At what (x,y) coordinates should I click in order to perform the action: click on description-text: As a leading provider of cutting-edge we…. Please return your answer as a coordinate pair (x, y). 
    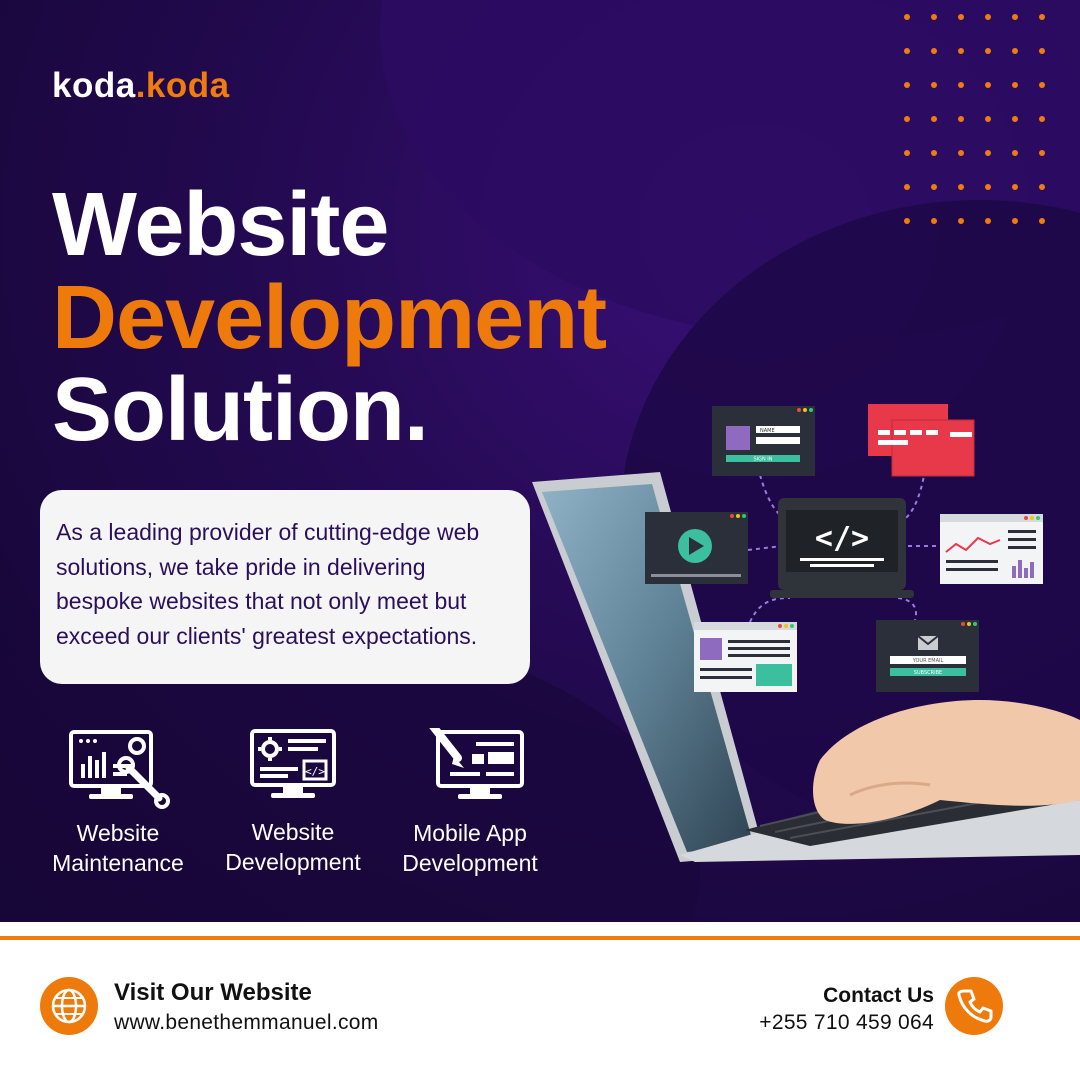
    Looking at the image, I should click on (268, 584).